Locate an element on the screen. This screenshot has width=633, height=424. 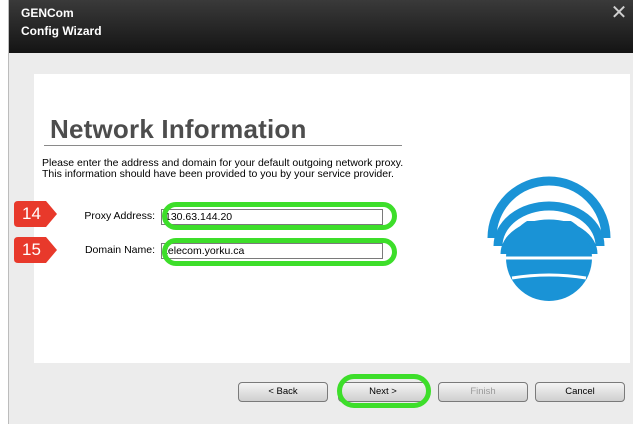
close-icon: ✕ is located at coordinates (619, 13).